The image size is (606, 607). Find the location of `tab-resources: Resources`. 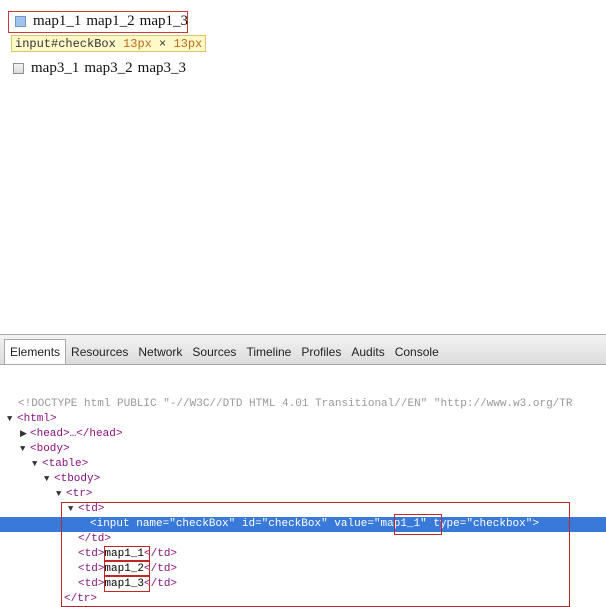

tab-resources: Resources is located at coordinates (99, 352).